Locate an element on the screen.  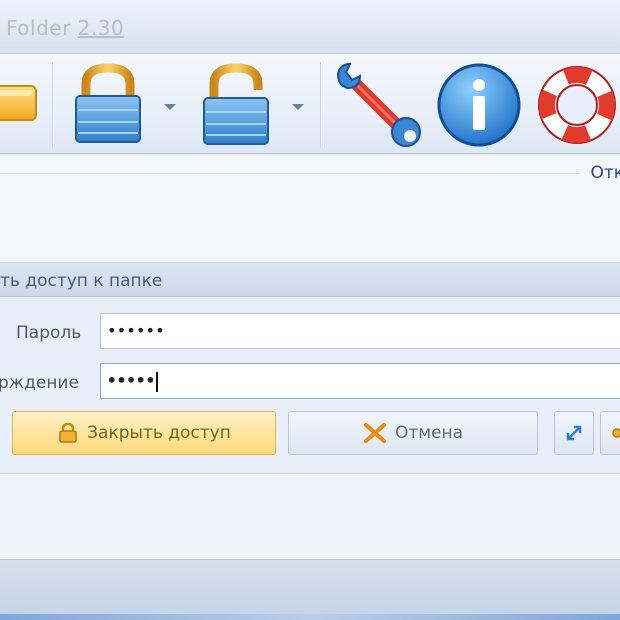
taskbar-edge is located at coordinates (310, 617).